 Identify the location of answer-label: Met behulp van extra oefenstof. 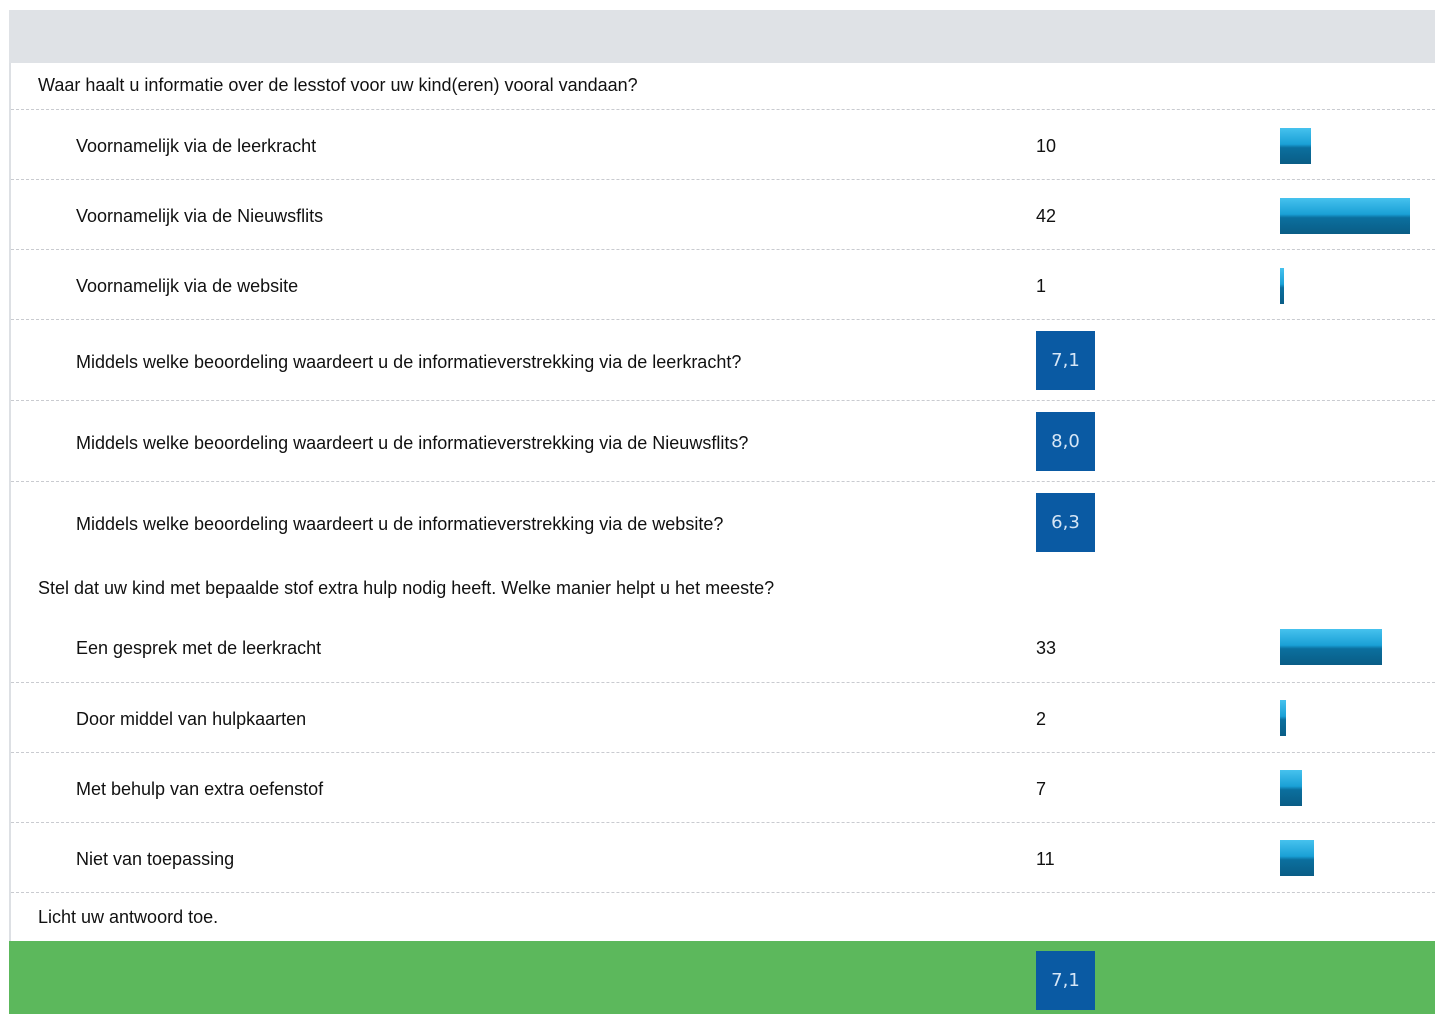
(200, 789).